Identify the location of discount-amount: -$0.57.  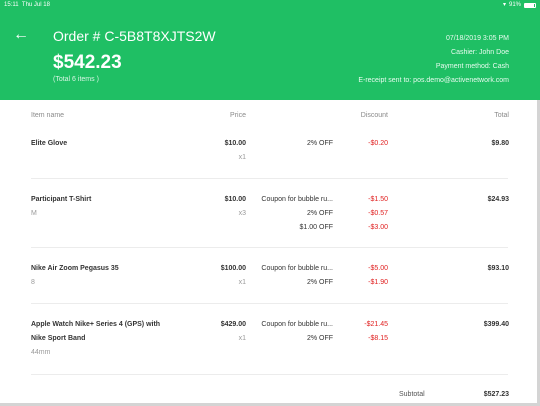
(378, 213).